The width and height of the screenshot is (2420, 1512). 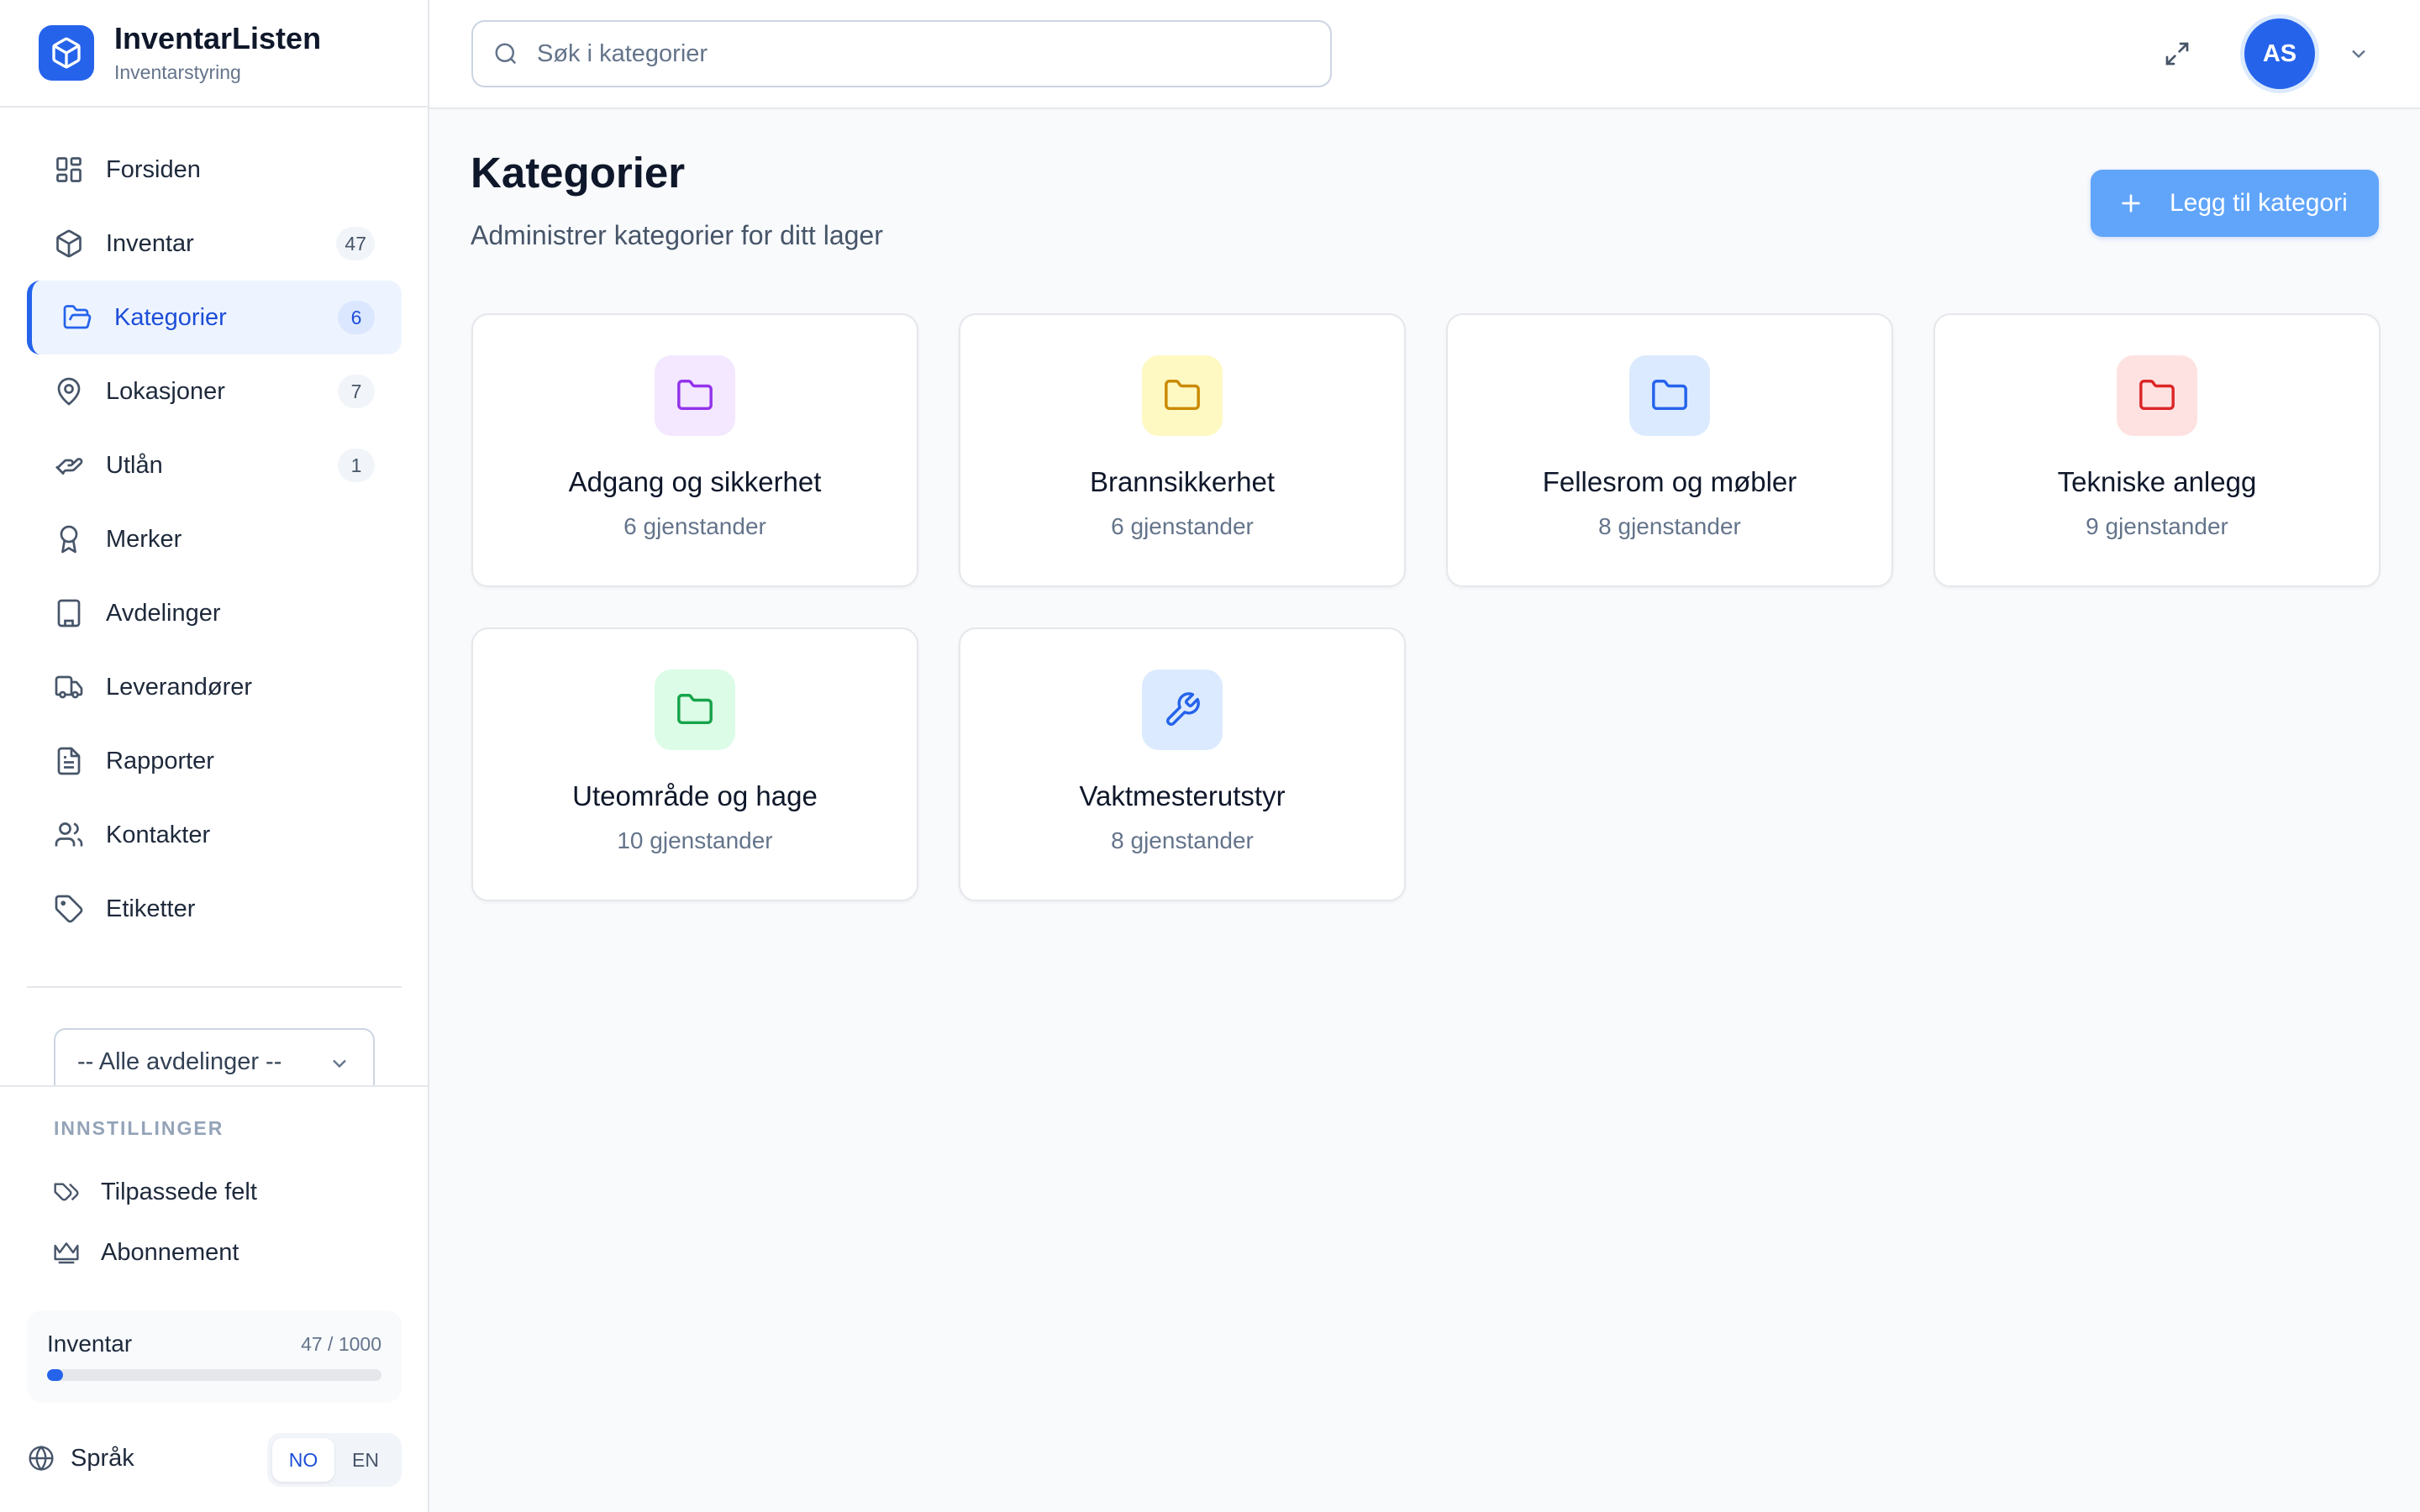 I want to click on settings-item-custom-fields: Tilpassede felt, so click(x=154, y=1192).